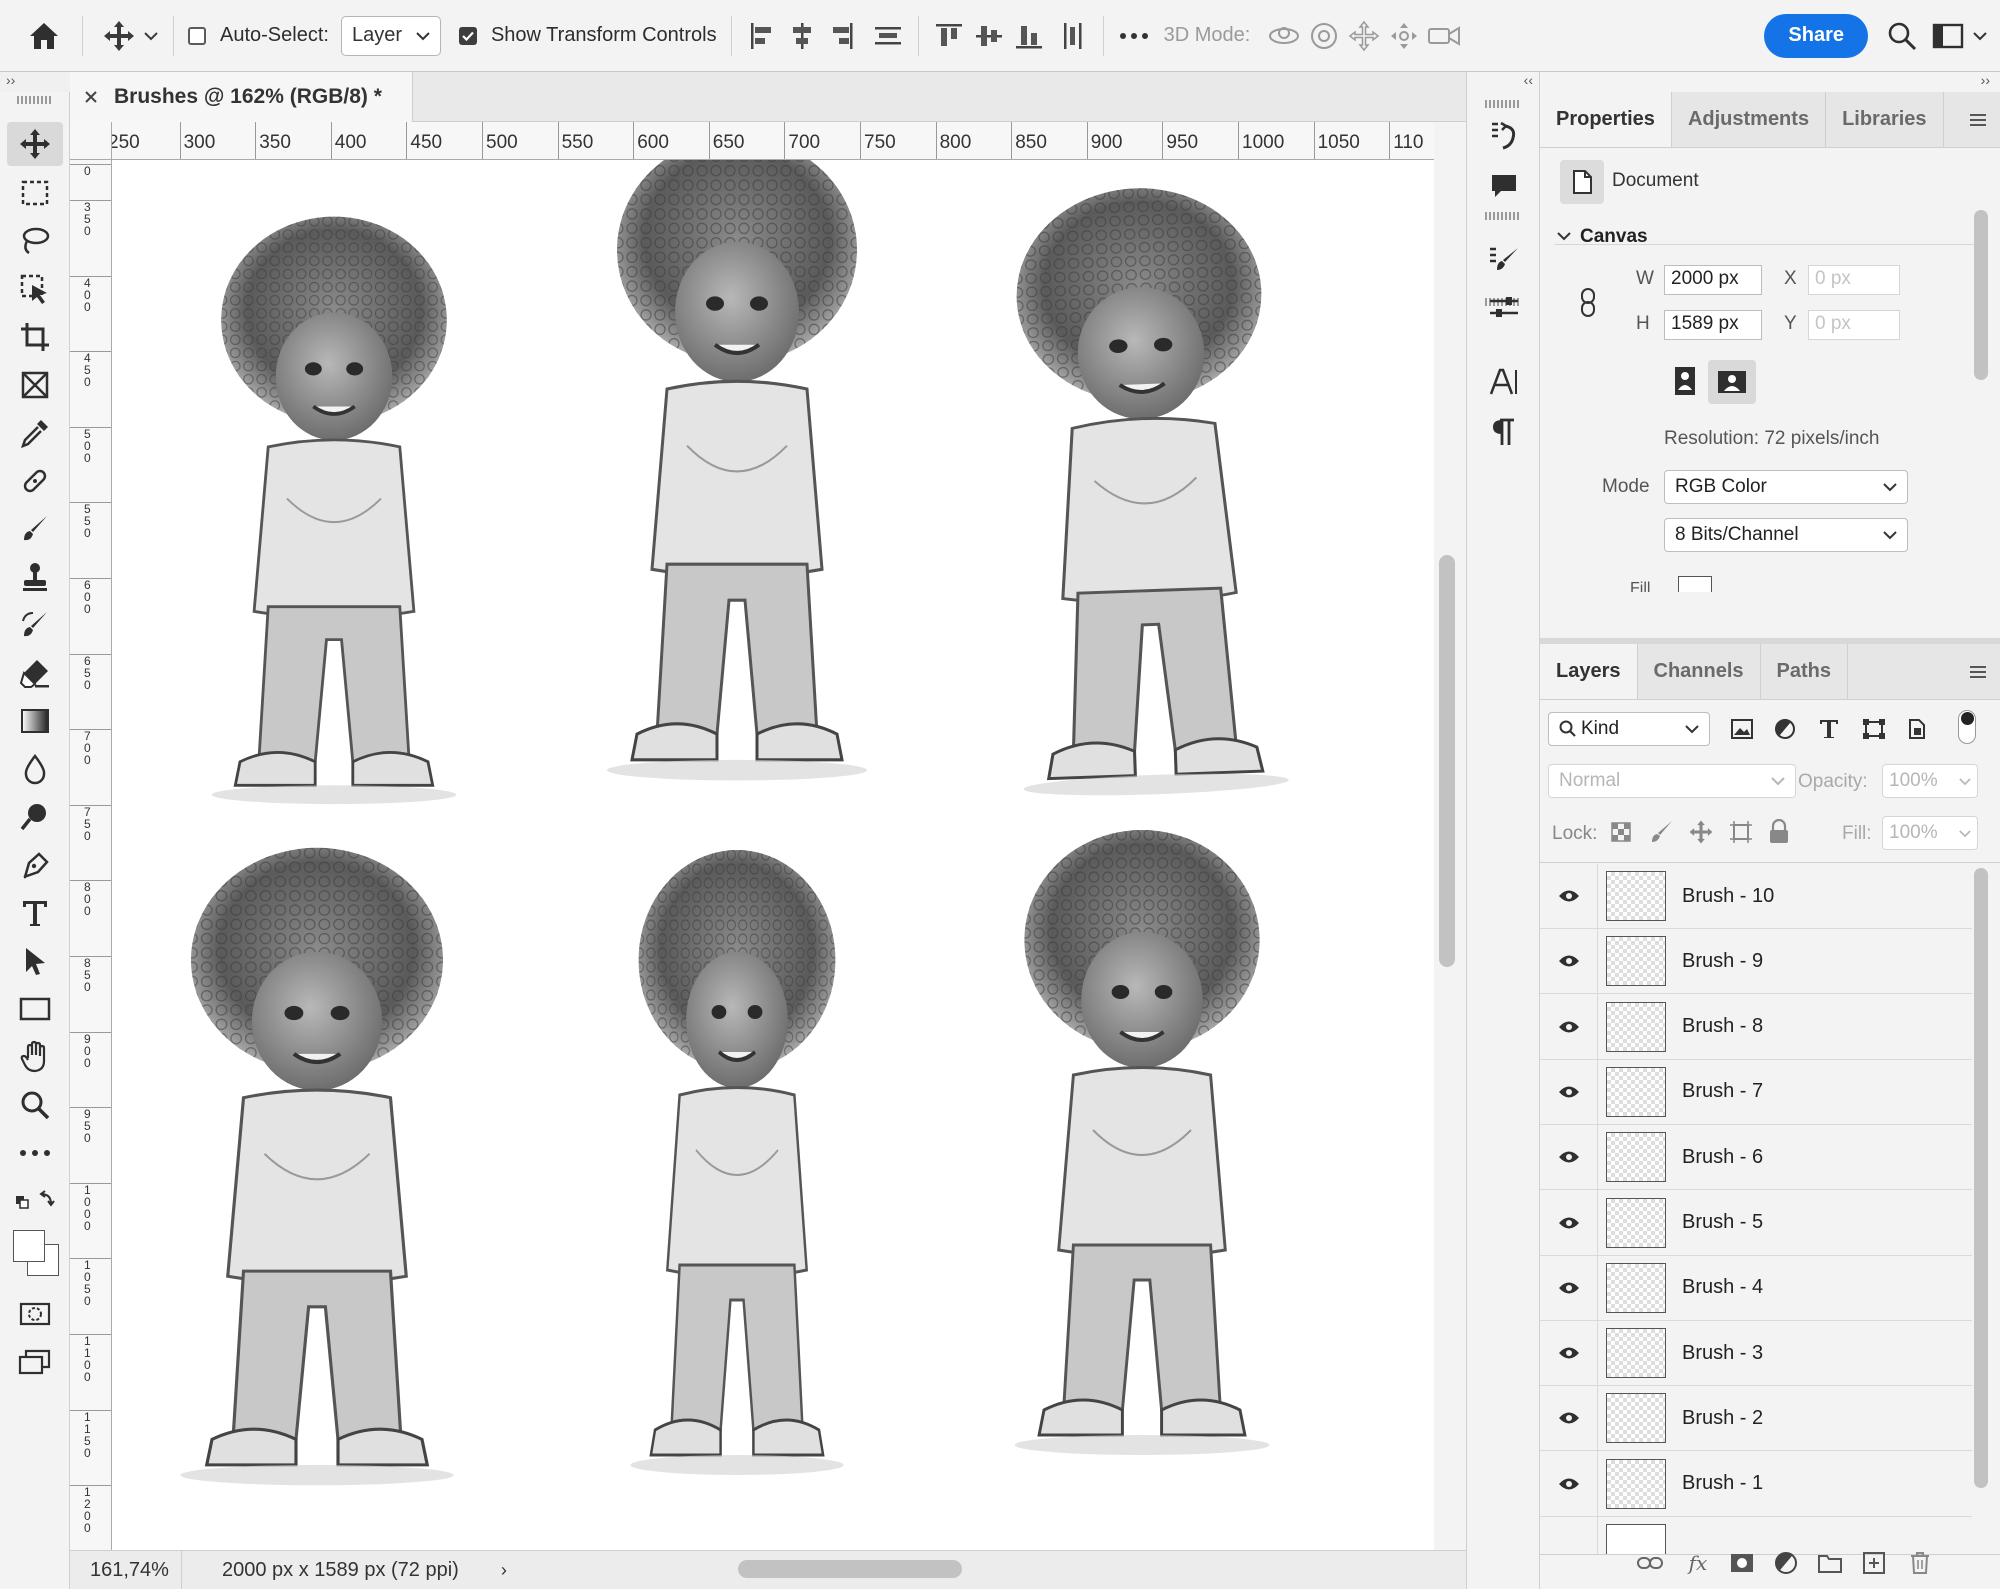 Image resolution: width=2000 pixels, height=1589 pixels. I want to click on brush-icon, so click(35, 529).